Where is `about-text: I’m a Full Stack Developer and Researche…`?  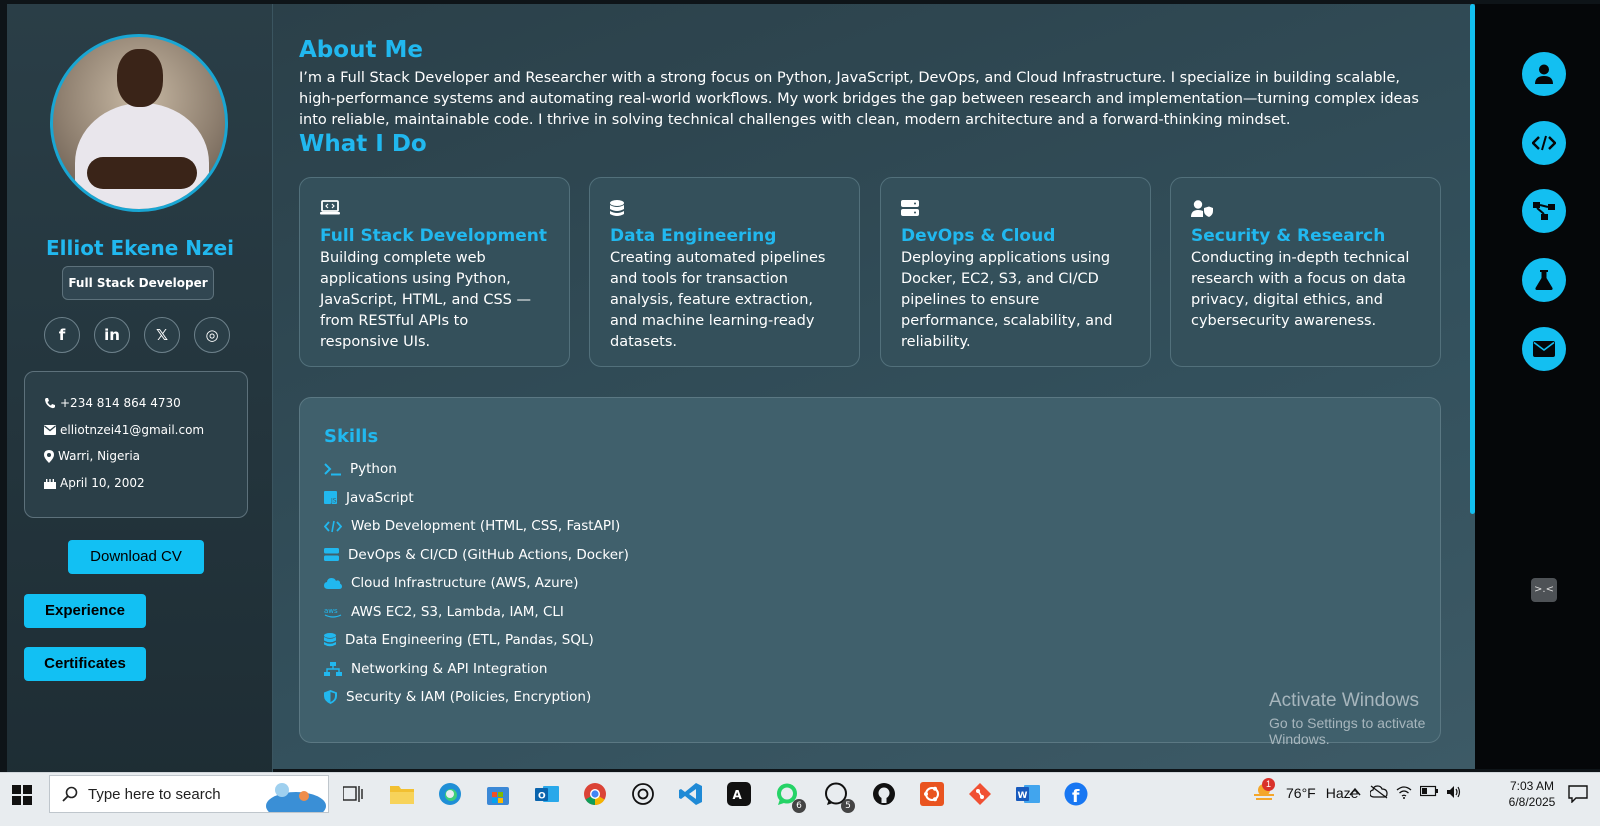 about-text: I’m a Full Stack Developer and Researche… is located at coordinates (859, 99).